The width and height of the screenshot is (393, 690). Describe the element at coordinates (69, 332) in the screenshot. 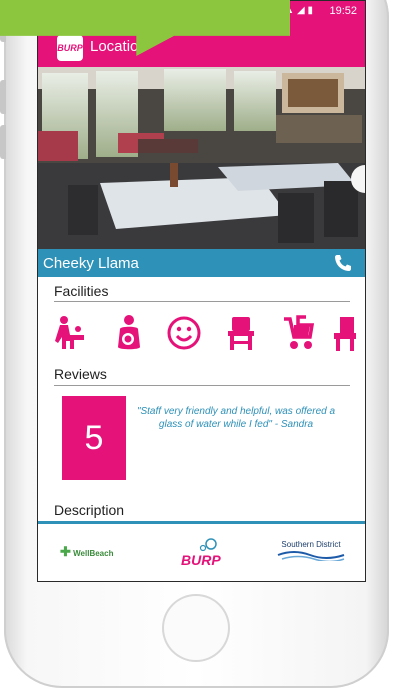

I see `baby-changing-icon` at that location.